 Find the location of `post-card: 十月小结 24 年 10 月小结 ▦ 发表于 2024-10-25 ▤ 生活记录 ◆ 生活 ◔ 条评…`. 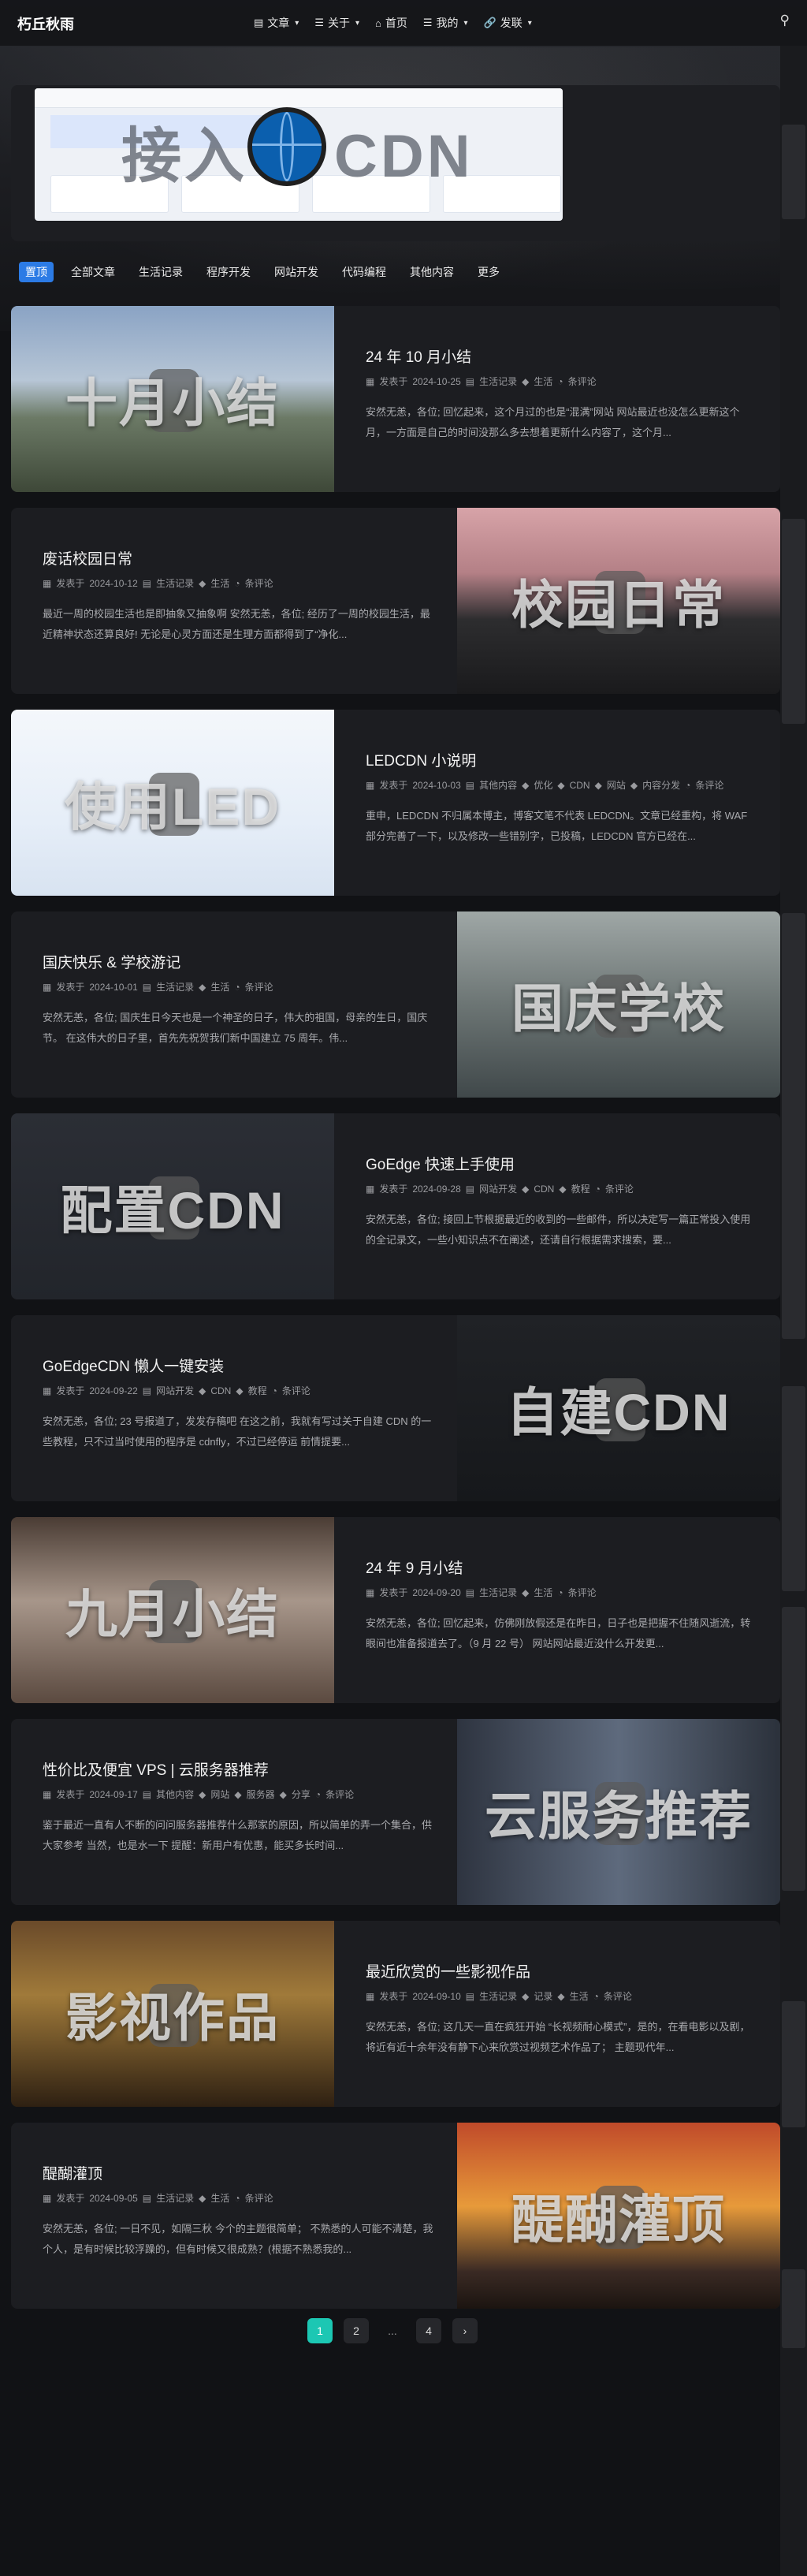

post-card: 十月小结 24 年 10 月小结 ▦ 发表于 2024-10-25 ▤ 生活记录 ◆ 生活 ◔ 条评… is located at coordinates (395, 399).